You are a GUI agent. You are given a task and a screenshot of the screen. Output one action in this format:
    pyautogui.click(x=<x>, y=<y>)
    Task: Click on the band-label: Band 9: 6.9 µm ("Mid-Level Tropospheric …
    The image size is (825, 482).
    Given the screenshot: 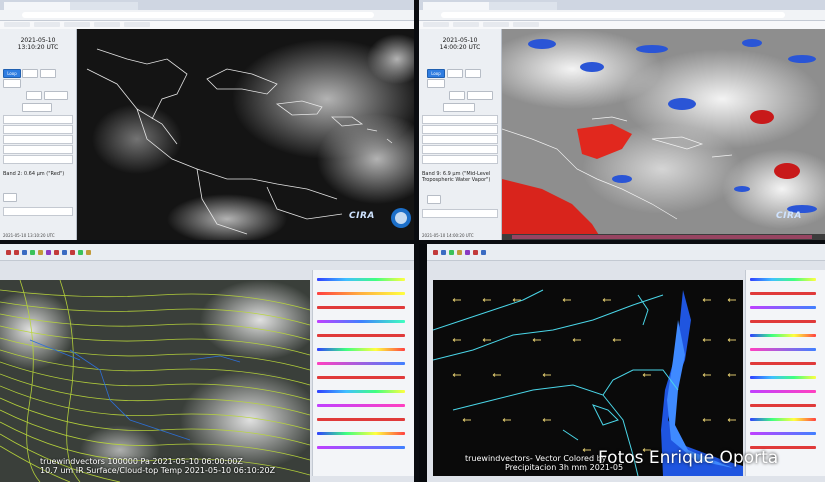 What is the action you would take?
    pyautogui.click(x=456, y=177)
    